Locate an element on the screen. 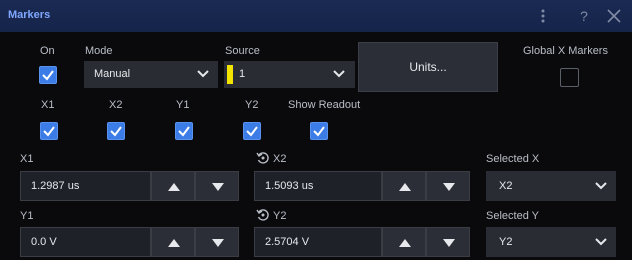 The height and width of the screenshot is (260, 632). global-x-markers-checkbox is located at coordinates (569, 77).